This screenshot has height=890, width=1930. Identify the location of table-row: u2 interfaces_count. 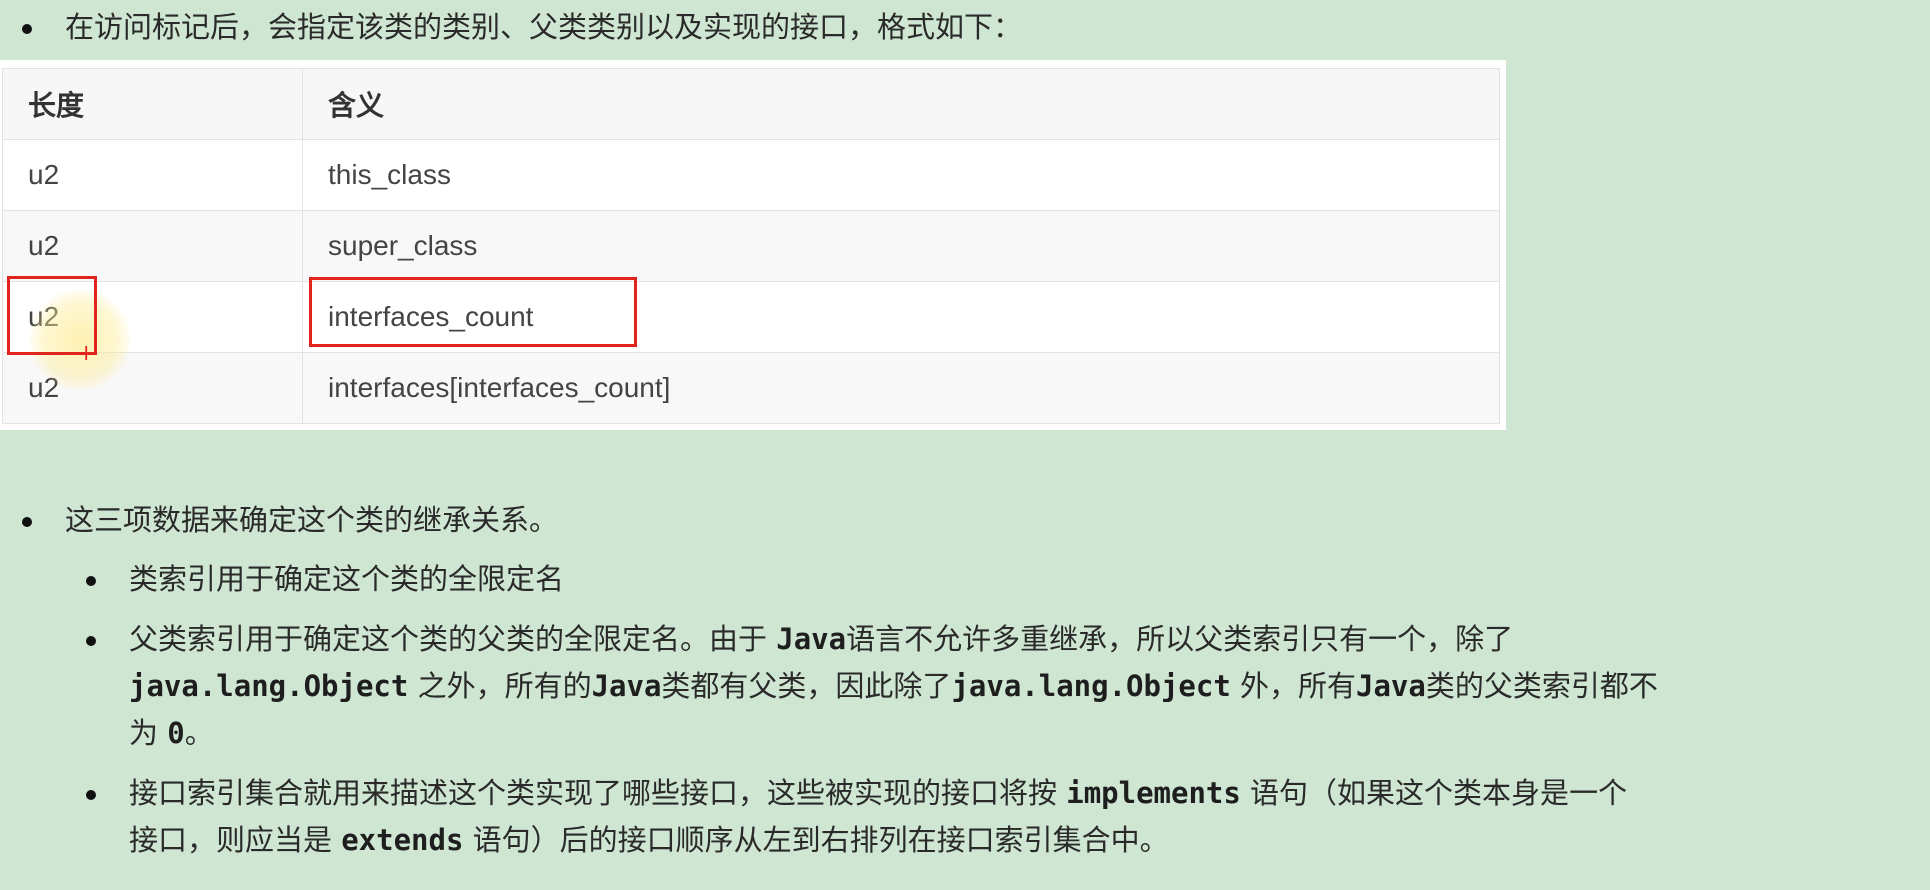
(751, 317).